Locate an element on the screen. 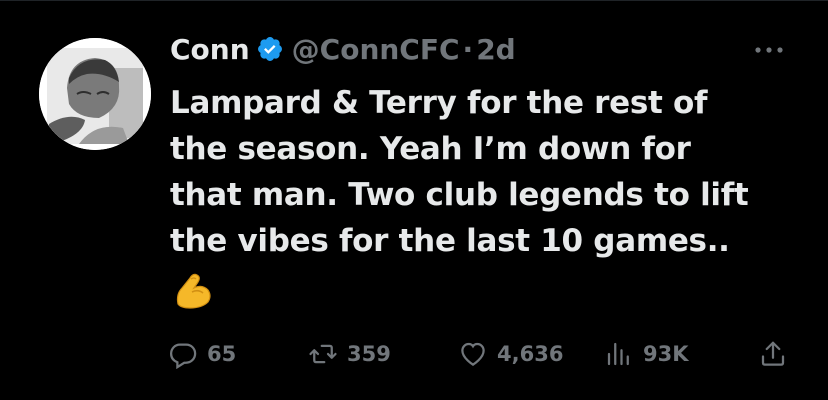 This screenshot has height=400, width=828. tweet-line: the vibes for the last 10 games.. is located at coordinates (450, 241).